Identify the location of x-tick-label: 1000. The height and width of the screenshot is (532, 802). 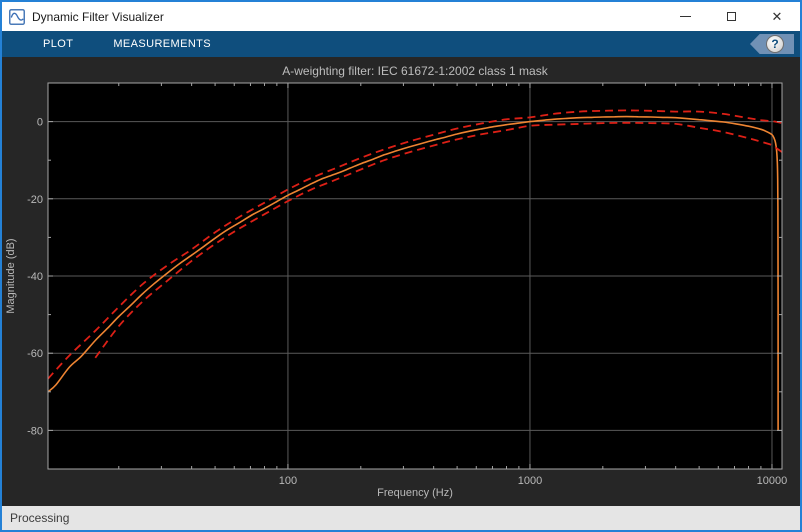
(530, 481).